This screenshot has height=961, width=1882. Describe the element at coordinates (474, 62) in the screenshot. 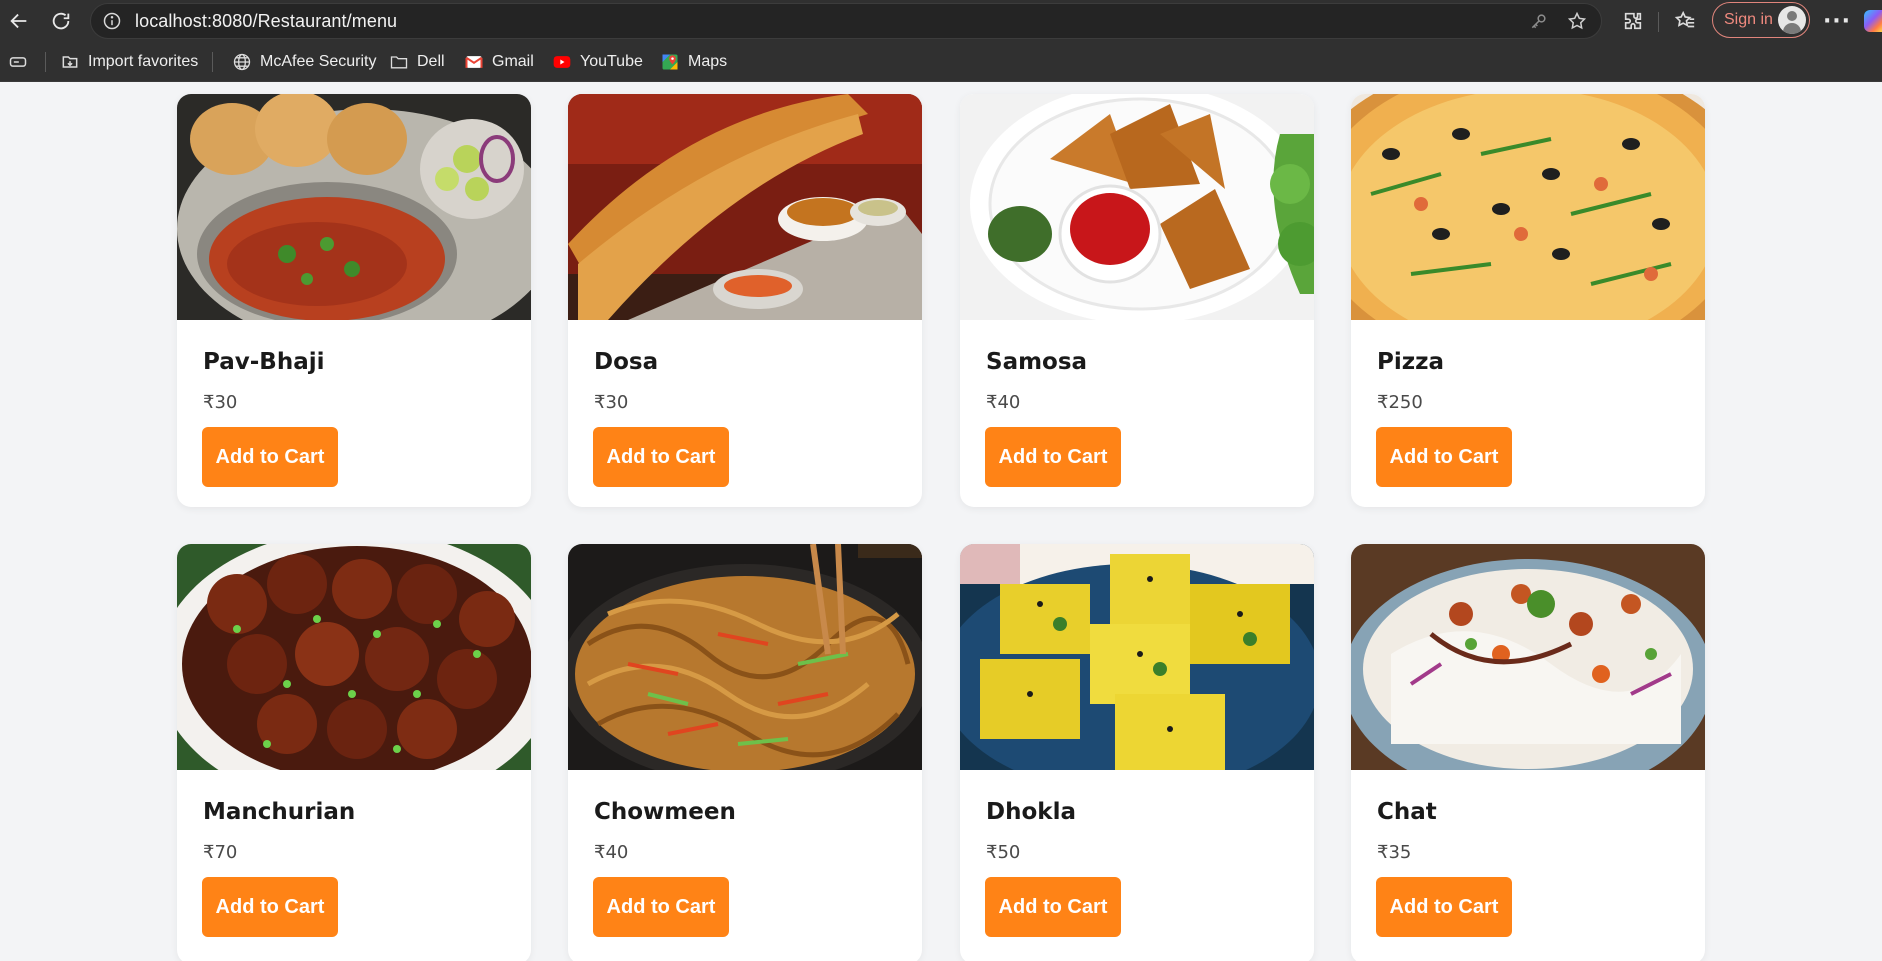

I see `gmail-icon` at that location.